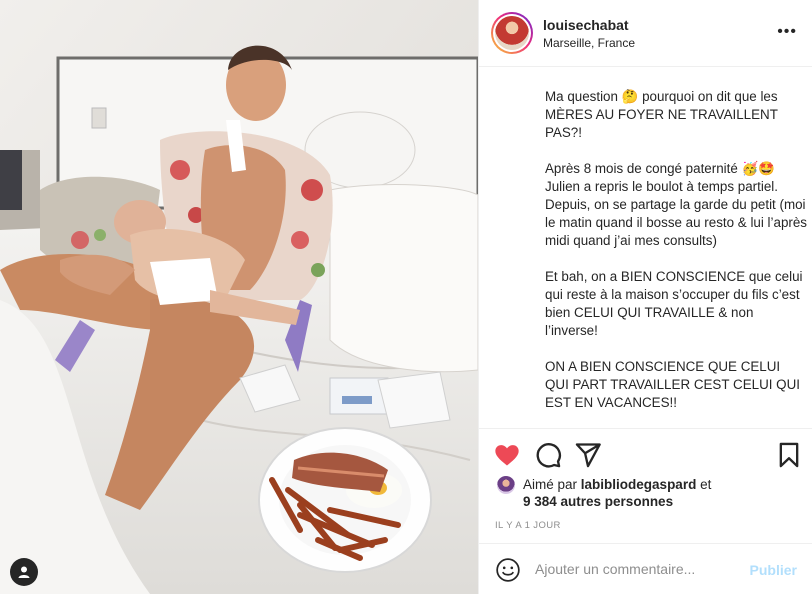 Image resolution: width=812 pixels, height=594 pixels. What do you see at coordinates (588, 455) in the screenshot?
I see `send-paper-plane-icon` at bounding box center [588, 455].